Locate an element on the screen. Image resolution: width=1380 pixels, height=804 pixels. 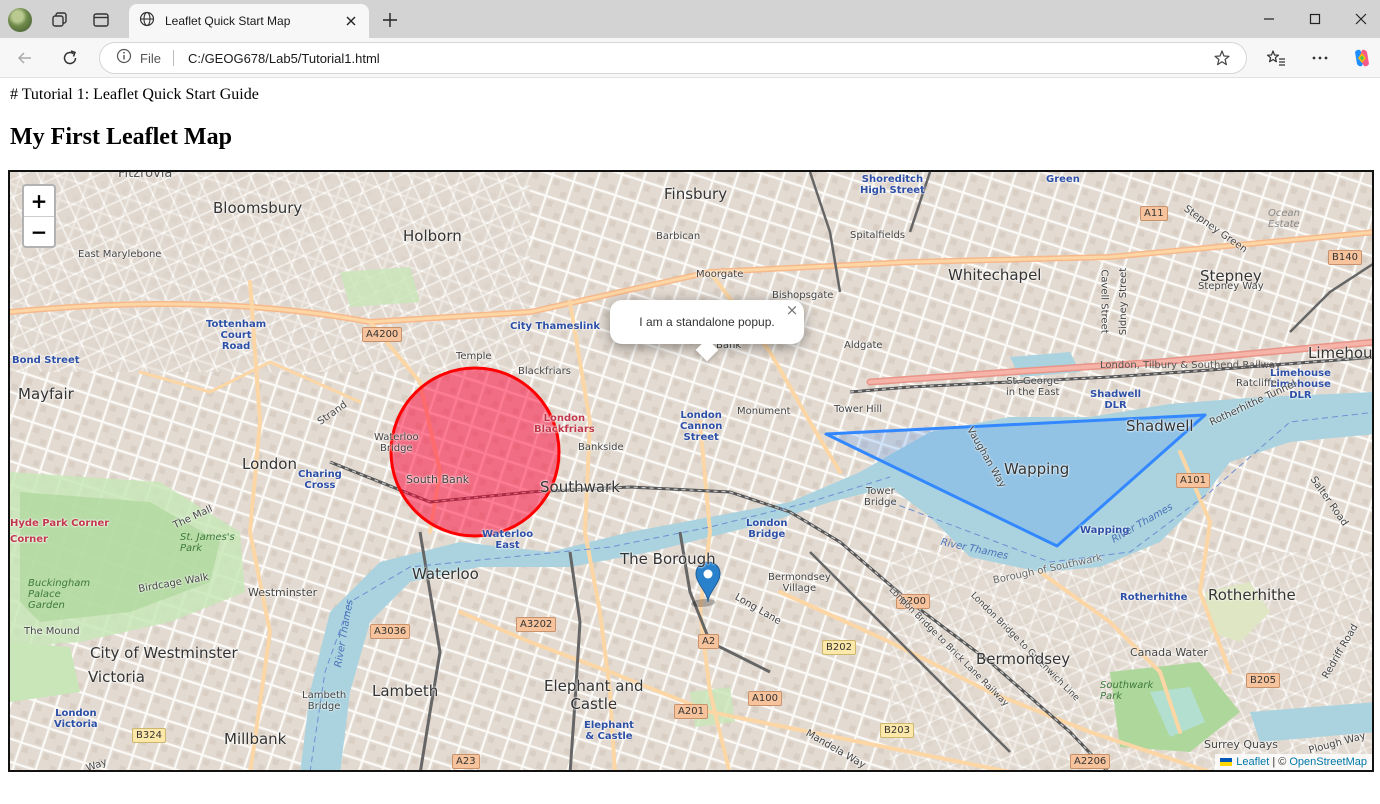
zoom-control: + − is located at coordinates (39, 216).